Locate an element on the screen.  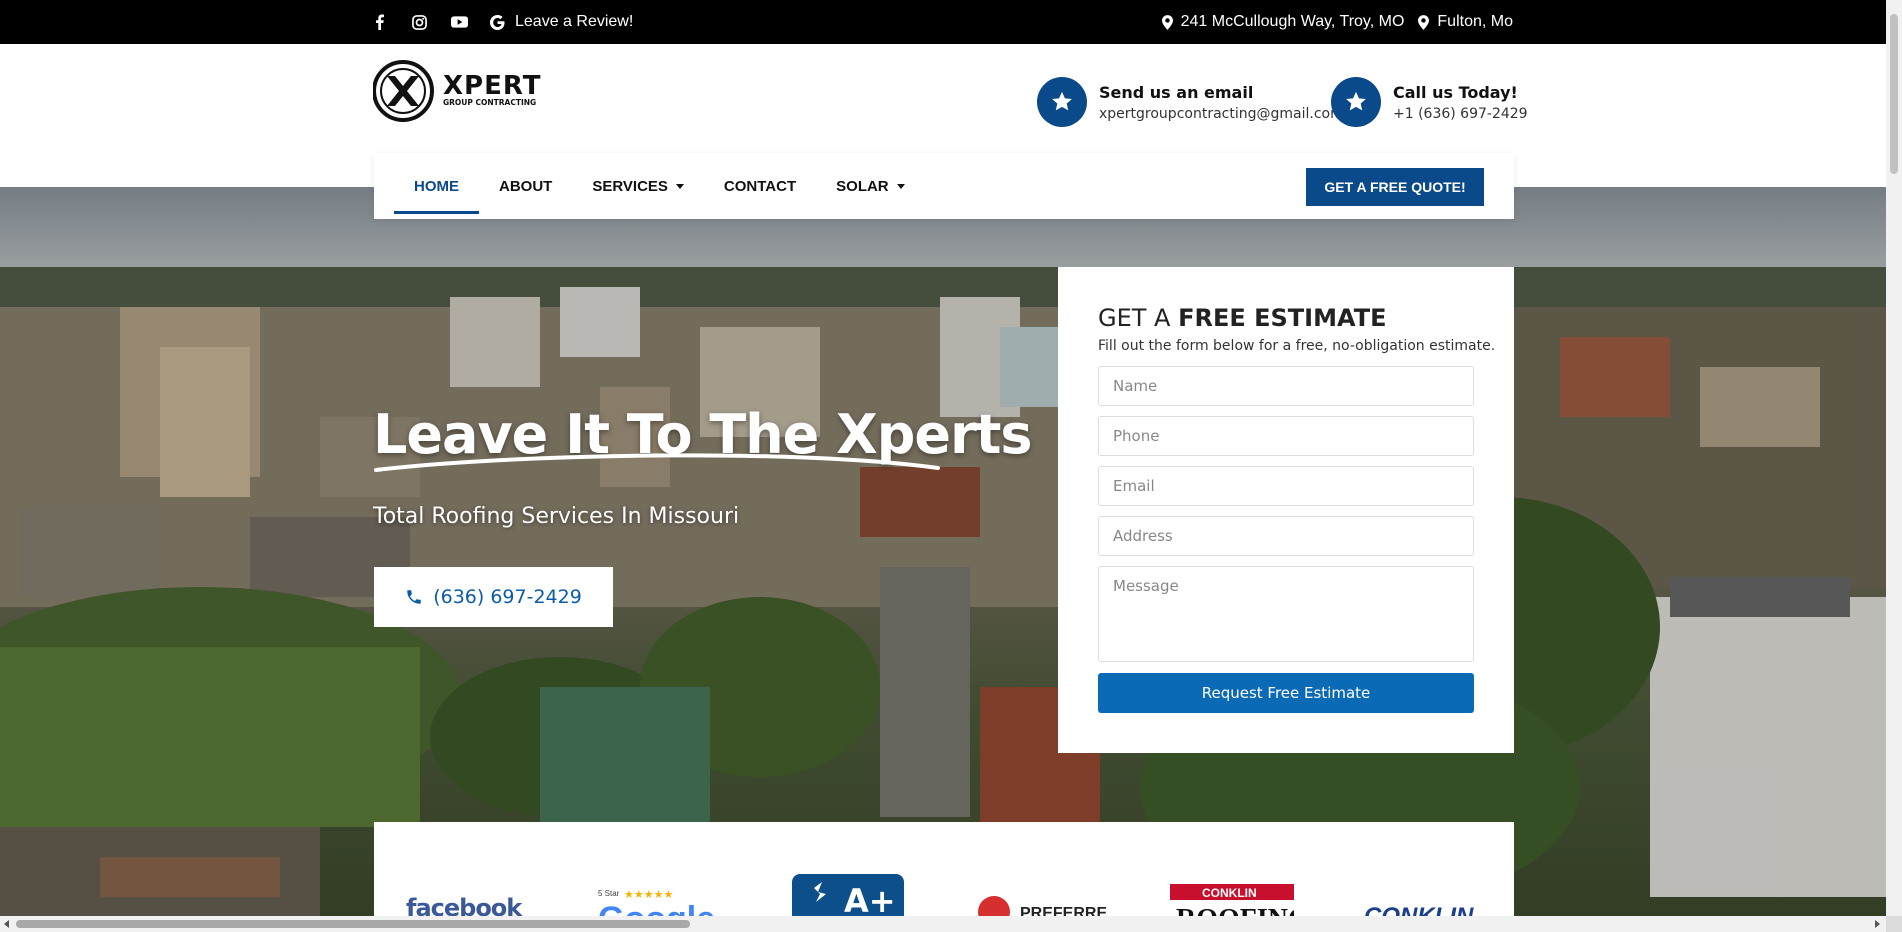
vertical-scroll-thumb is located at coordinates (1894, 94).